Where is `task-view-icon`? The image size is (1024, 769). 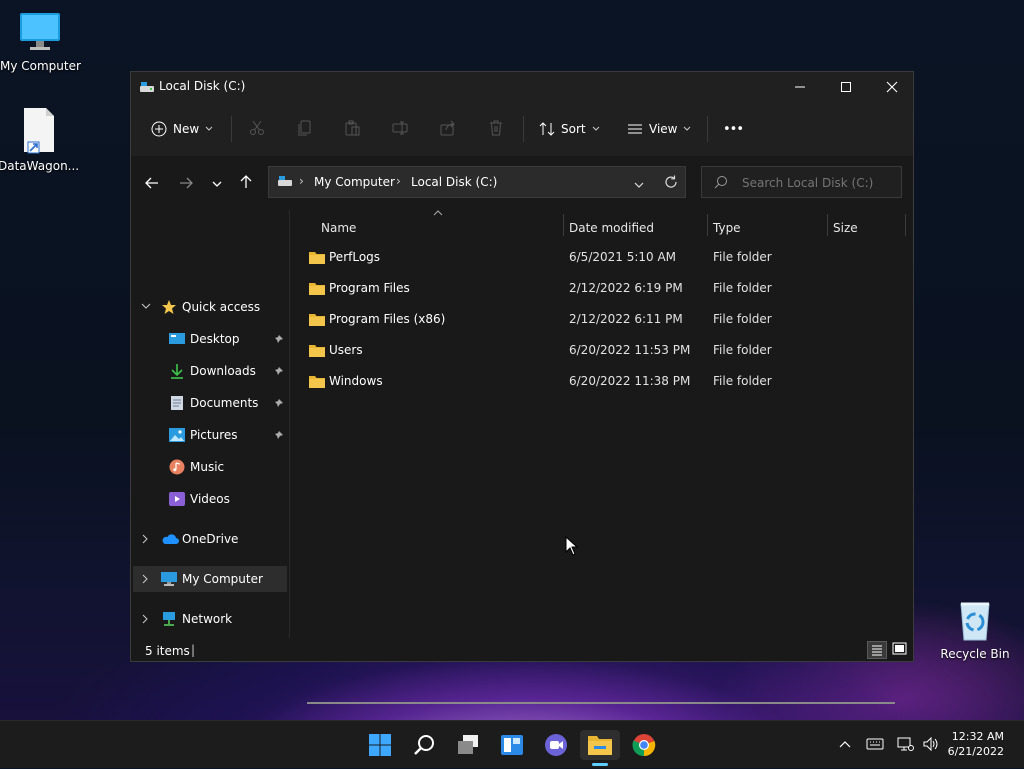
task-view-icon is located at coordinates (468, 744).